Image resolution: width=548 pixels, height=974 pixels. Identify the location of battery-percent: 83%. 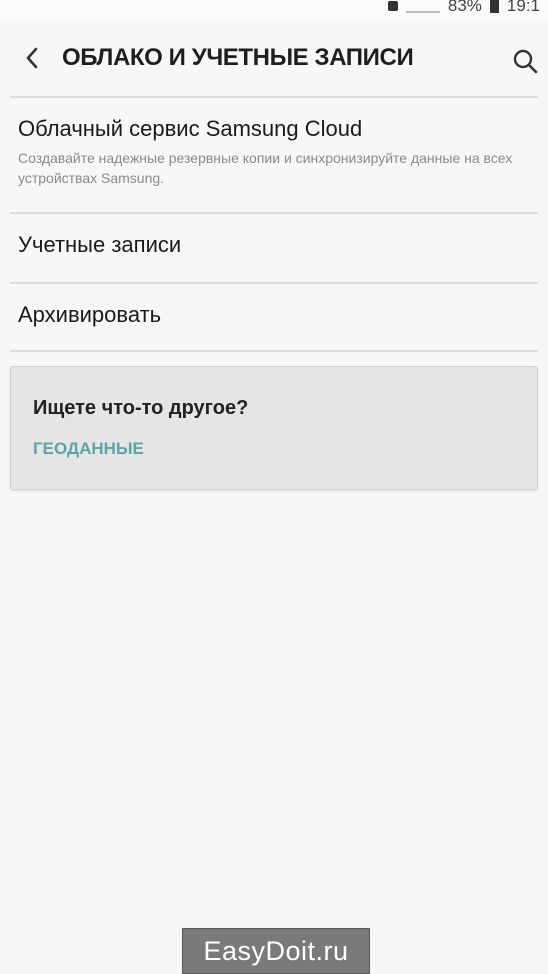
(464, 7).